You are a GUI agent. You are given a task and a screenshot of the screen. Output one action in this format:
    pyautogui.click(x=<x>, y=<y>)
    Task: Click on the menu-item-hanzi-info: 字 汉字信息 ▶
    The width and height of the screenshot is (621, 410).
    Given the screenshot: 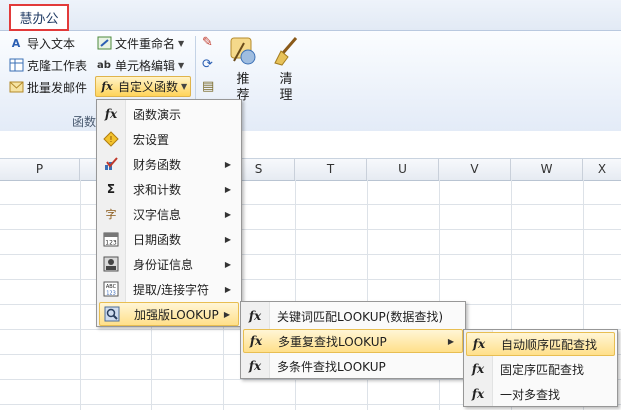 What is the action you would take?
    pyautogui.click(x=169, y=214)
    